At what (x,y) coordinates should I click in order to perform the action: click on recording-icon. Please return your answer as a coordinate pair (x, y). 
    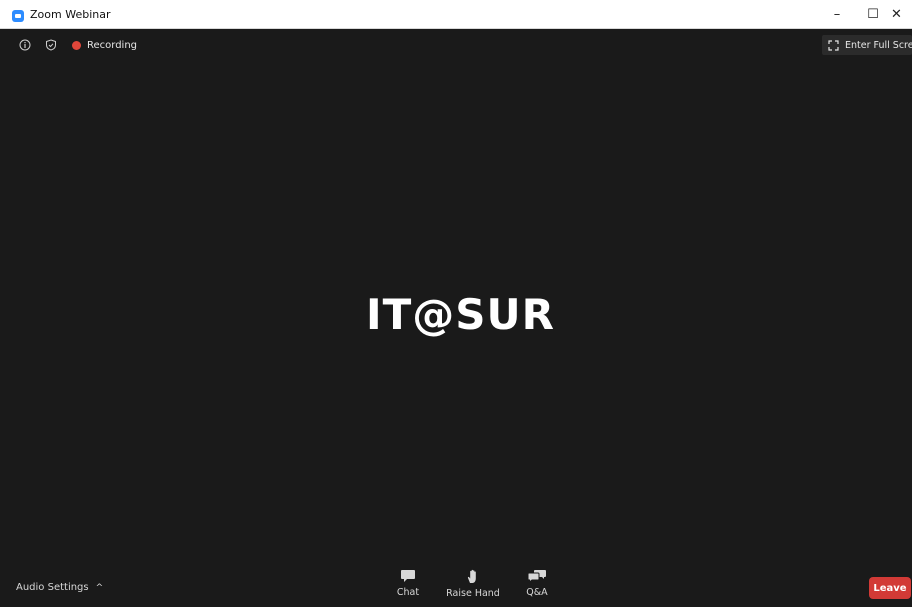
    Looking at the image, I should click on (76, 45).